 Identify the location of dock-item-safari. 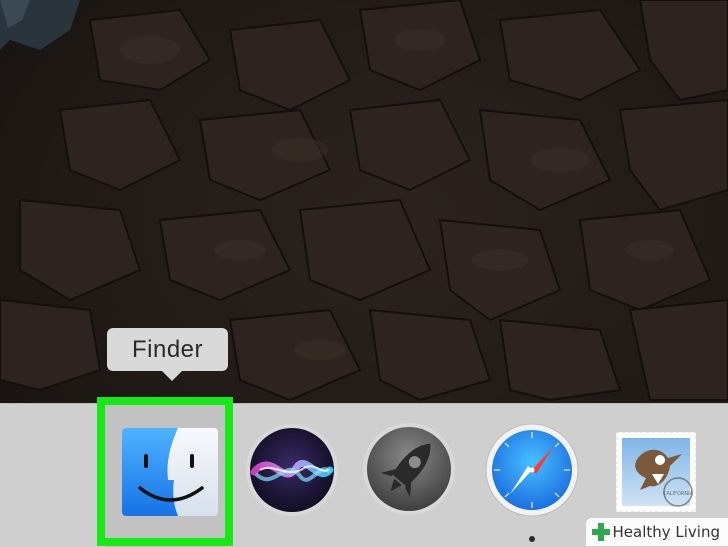
(531, 475).